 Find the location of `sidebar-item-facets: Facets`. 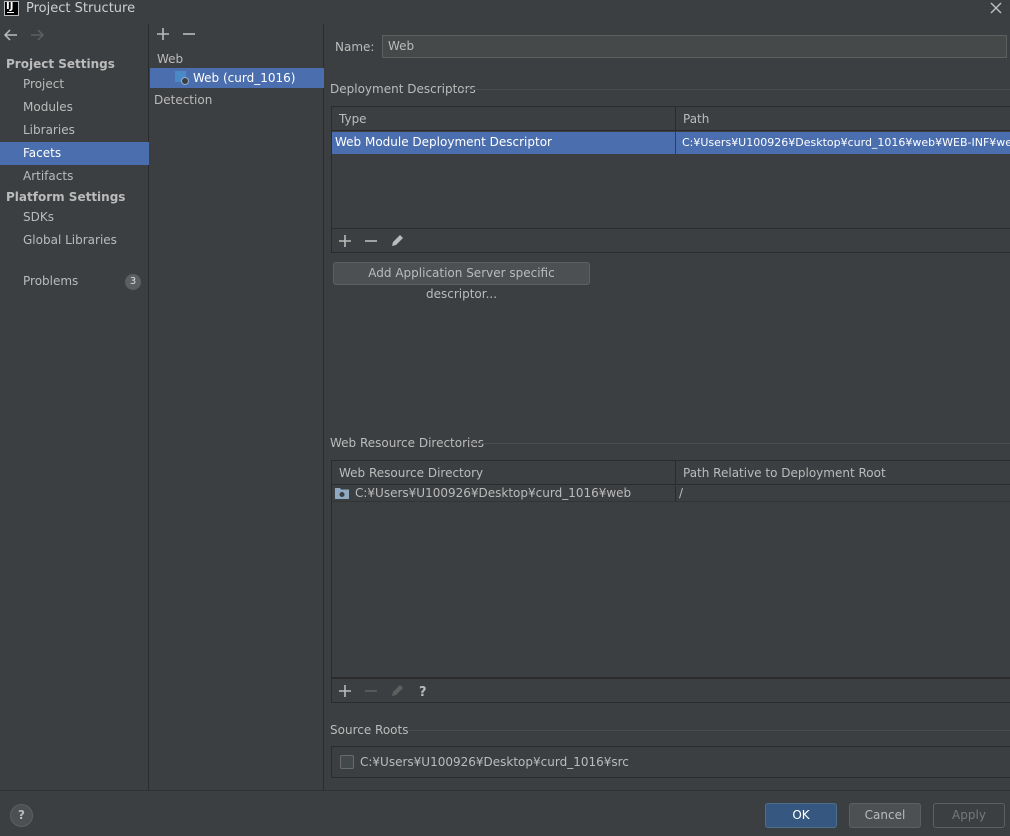

sidebar-item-facets: Facets is located at coordinates (74, 153).